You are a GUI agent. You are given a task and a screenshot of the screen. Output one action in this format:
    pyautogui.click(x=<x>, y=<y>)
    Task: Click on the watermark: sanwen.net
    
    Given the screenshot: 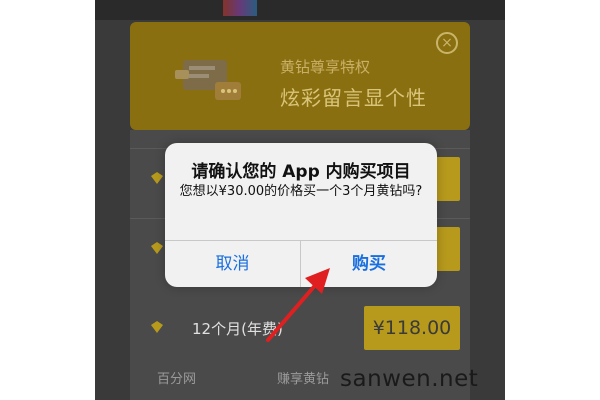 What is the action you would take?
    pyautogui.click(x=409, y=379)
    